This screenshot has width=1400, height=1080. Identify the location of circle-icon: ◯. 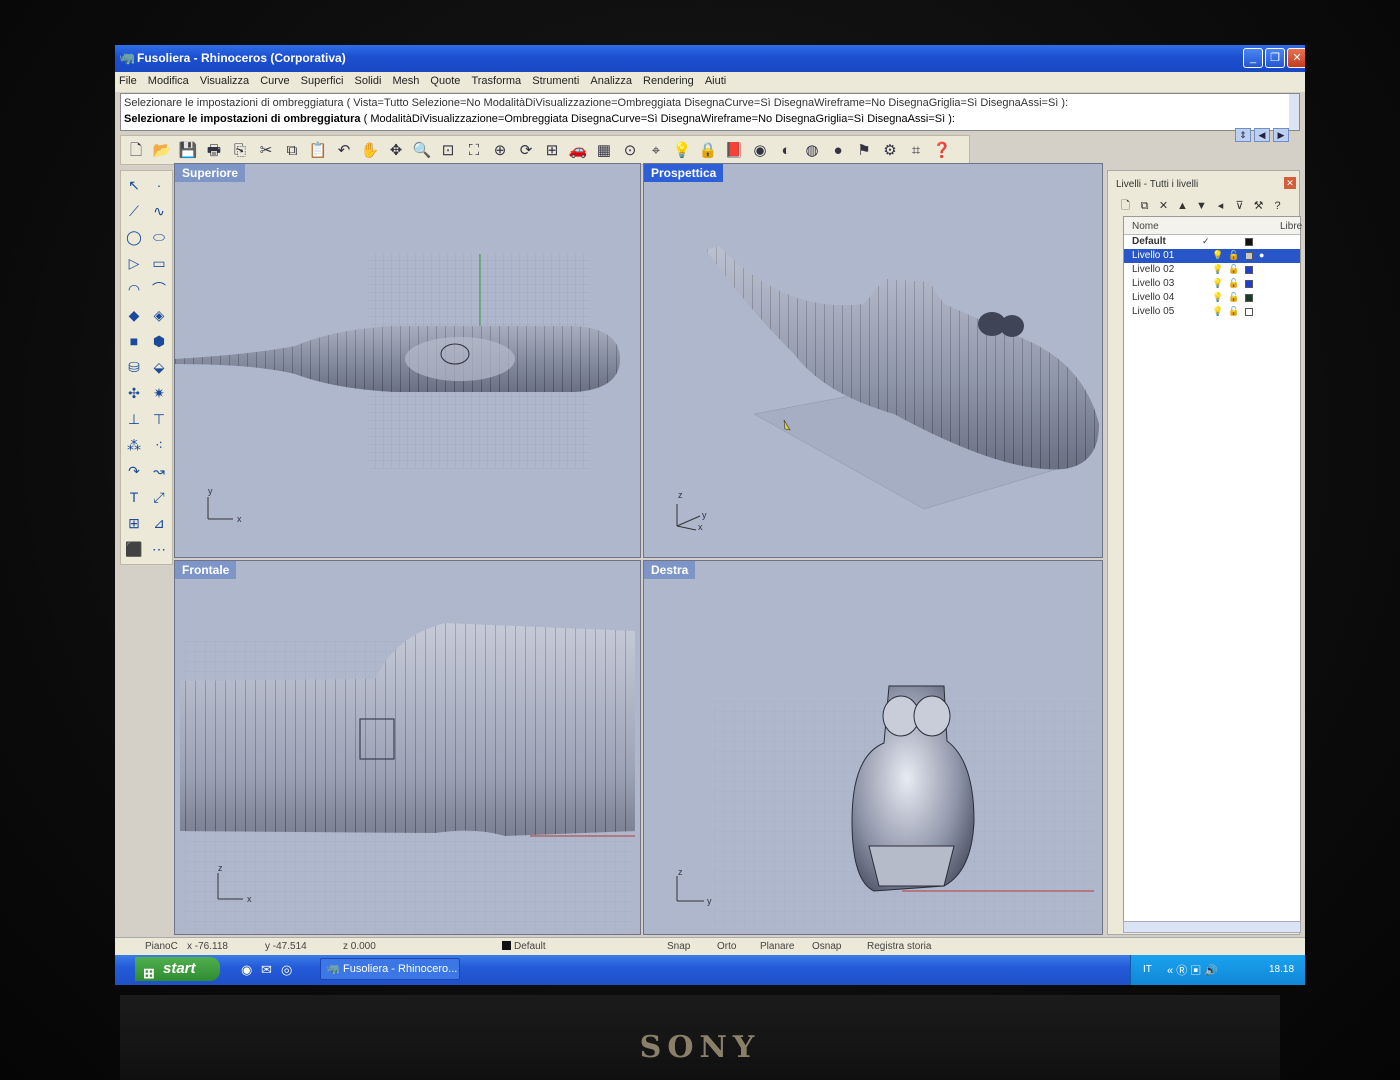
(134, 237).